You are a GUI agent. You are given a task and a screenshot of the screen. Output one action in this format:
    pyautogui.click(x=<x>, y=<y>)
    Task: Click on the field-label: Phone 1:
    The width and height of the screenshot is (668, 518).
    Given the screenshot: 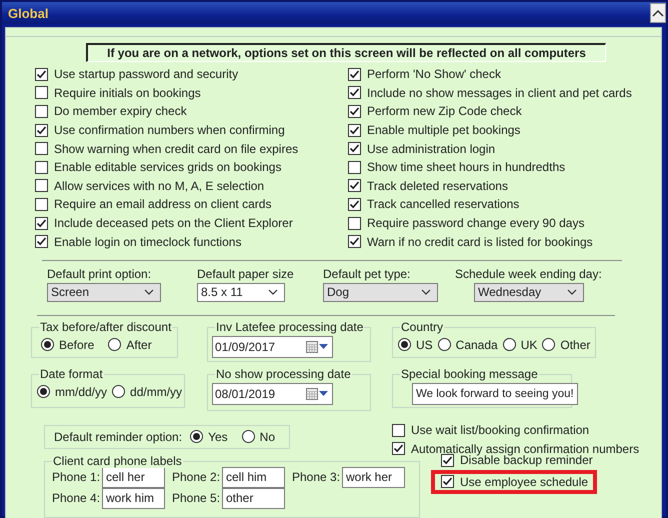 What is the action you would take?
    pyautogui.click(x=77, y=477)
    